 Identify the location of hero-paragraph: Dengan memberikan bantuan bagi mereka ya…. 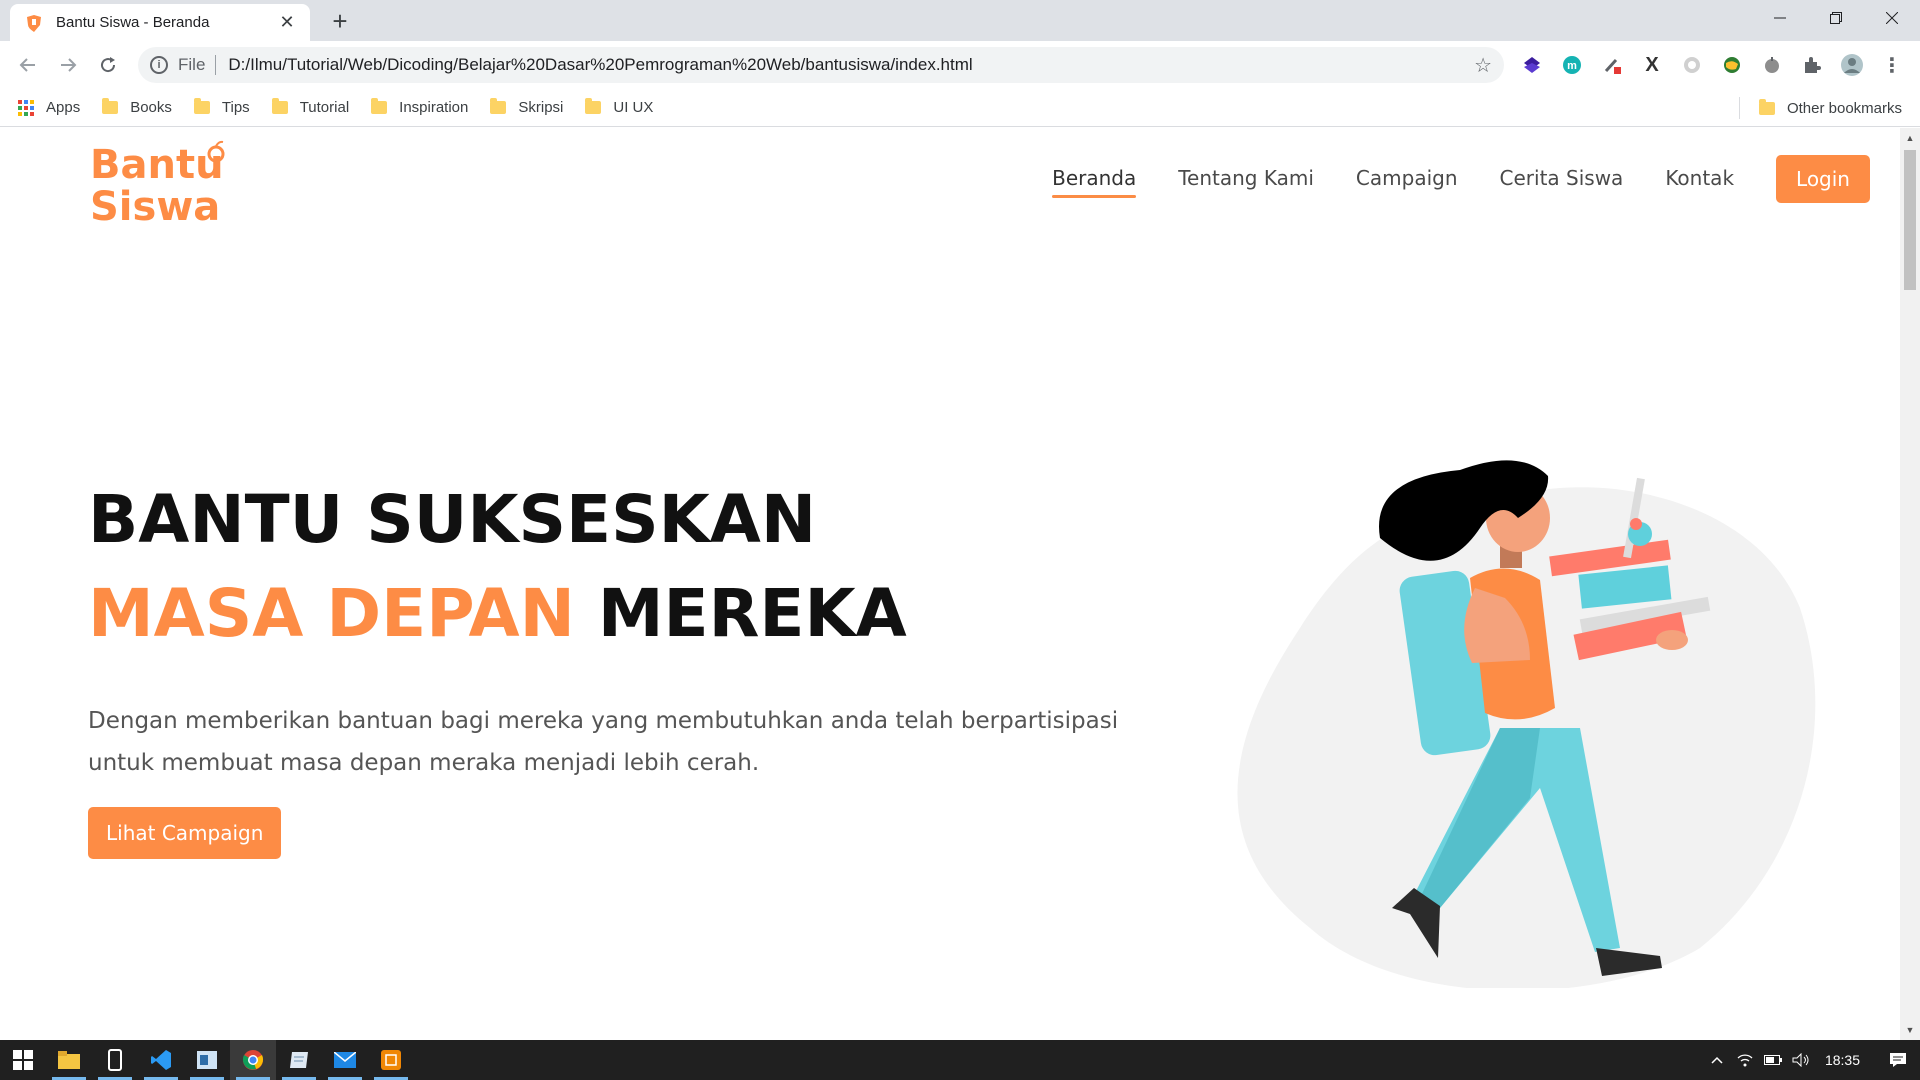
(603, 742).